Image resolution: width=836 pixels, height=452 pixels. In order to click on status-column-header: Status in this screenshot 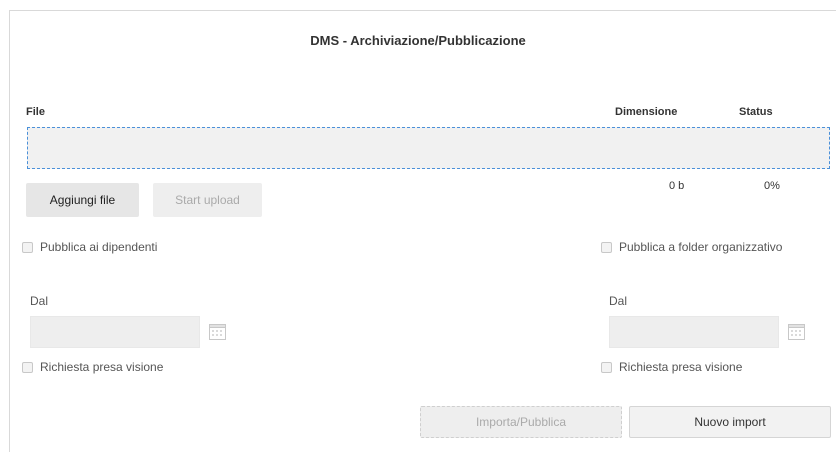, I will do `click(756, 112)`.